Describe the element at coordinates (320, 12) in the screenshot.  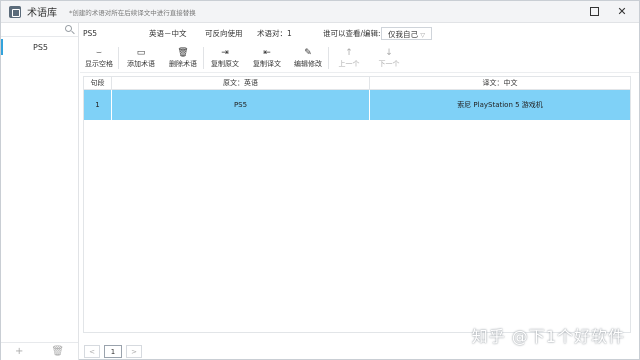
I see `title-bar: 术语库 *创建的术语对所在后续译文中进行直接替换 ✕` at that location.